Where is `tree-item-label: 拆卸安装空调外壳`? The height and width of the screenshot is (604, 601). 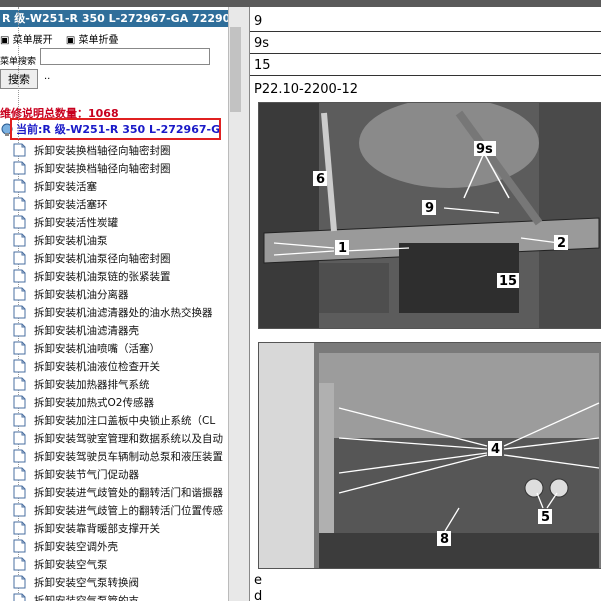 tree-item-label: 拆卸安装空调外壳 is located at coordinates (76, 547).